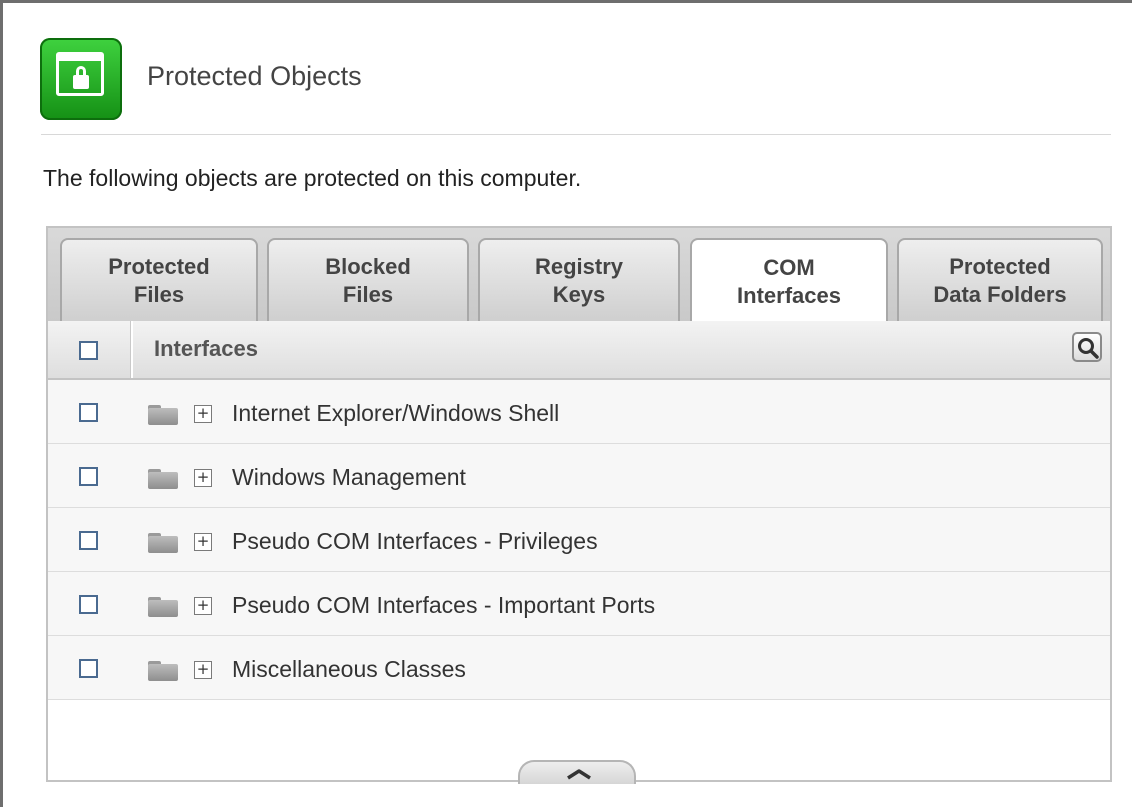  Describe the element at coordinates (349, 477) in the screenshot. I see `row-label: Windows Management` at that location.